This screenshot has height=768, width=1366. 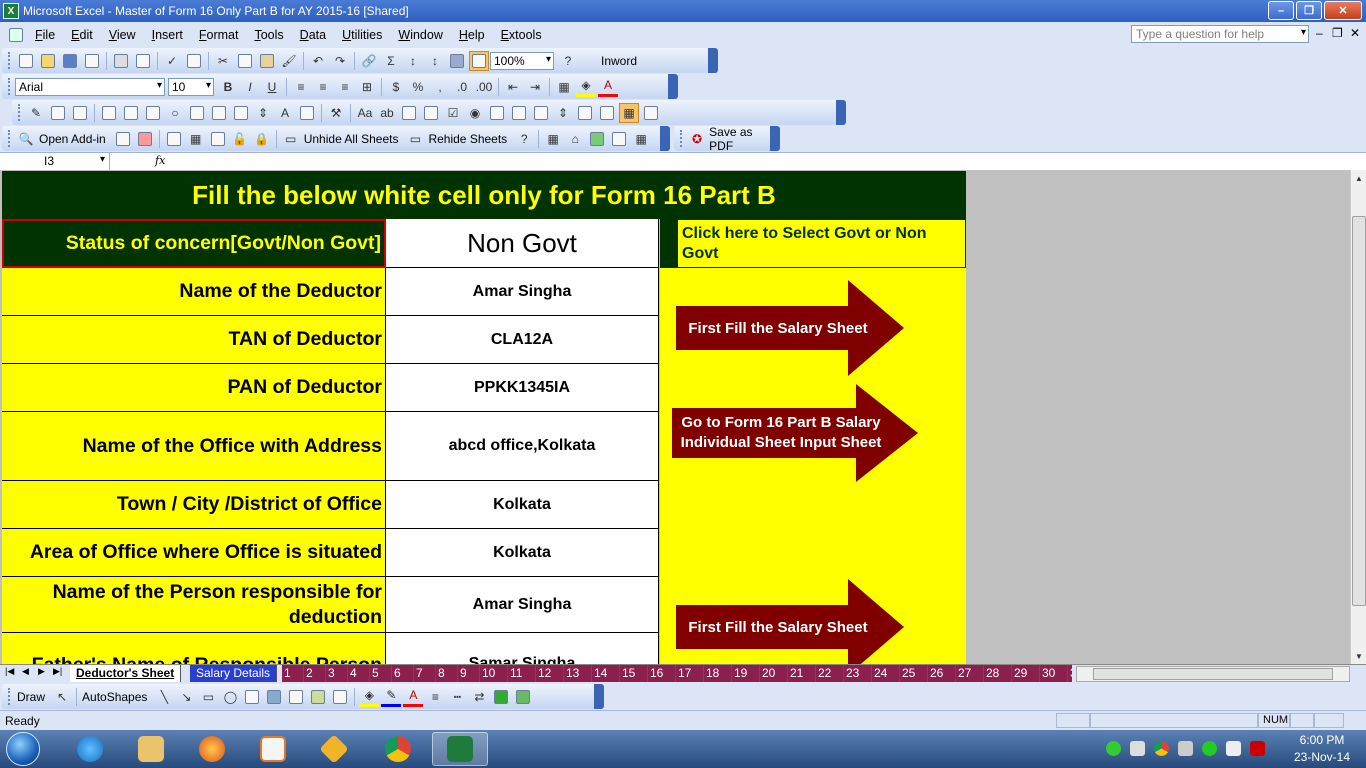 What do you see at coordinates (522, 673) in the screenshot?
I see `tab-sheet-11: 11` at bounding box center [522, 673].